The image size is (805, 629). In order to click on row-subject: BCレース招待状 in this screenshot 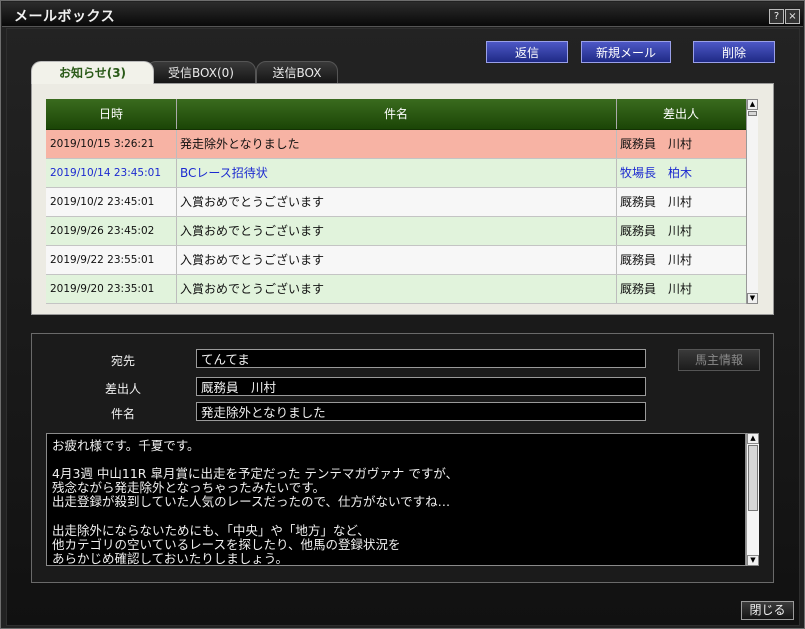, I will do `click(396, 173)`.